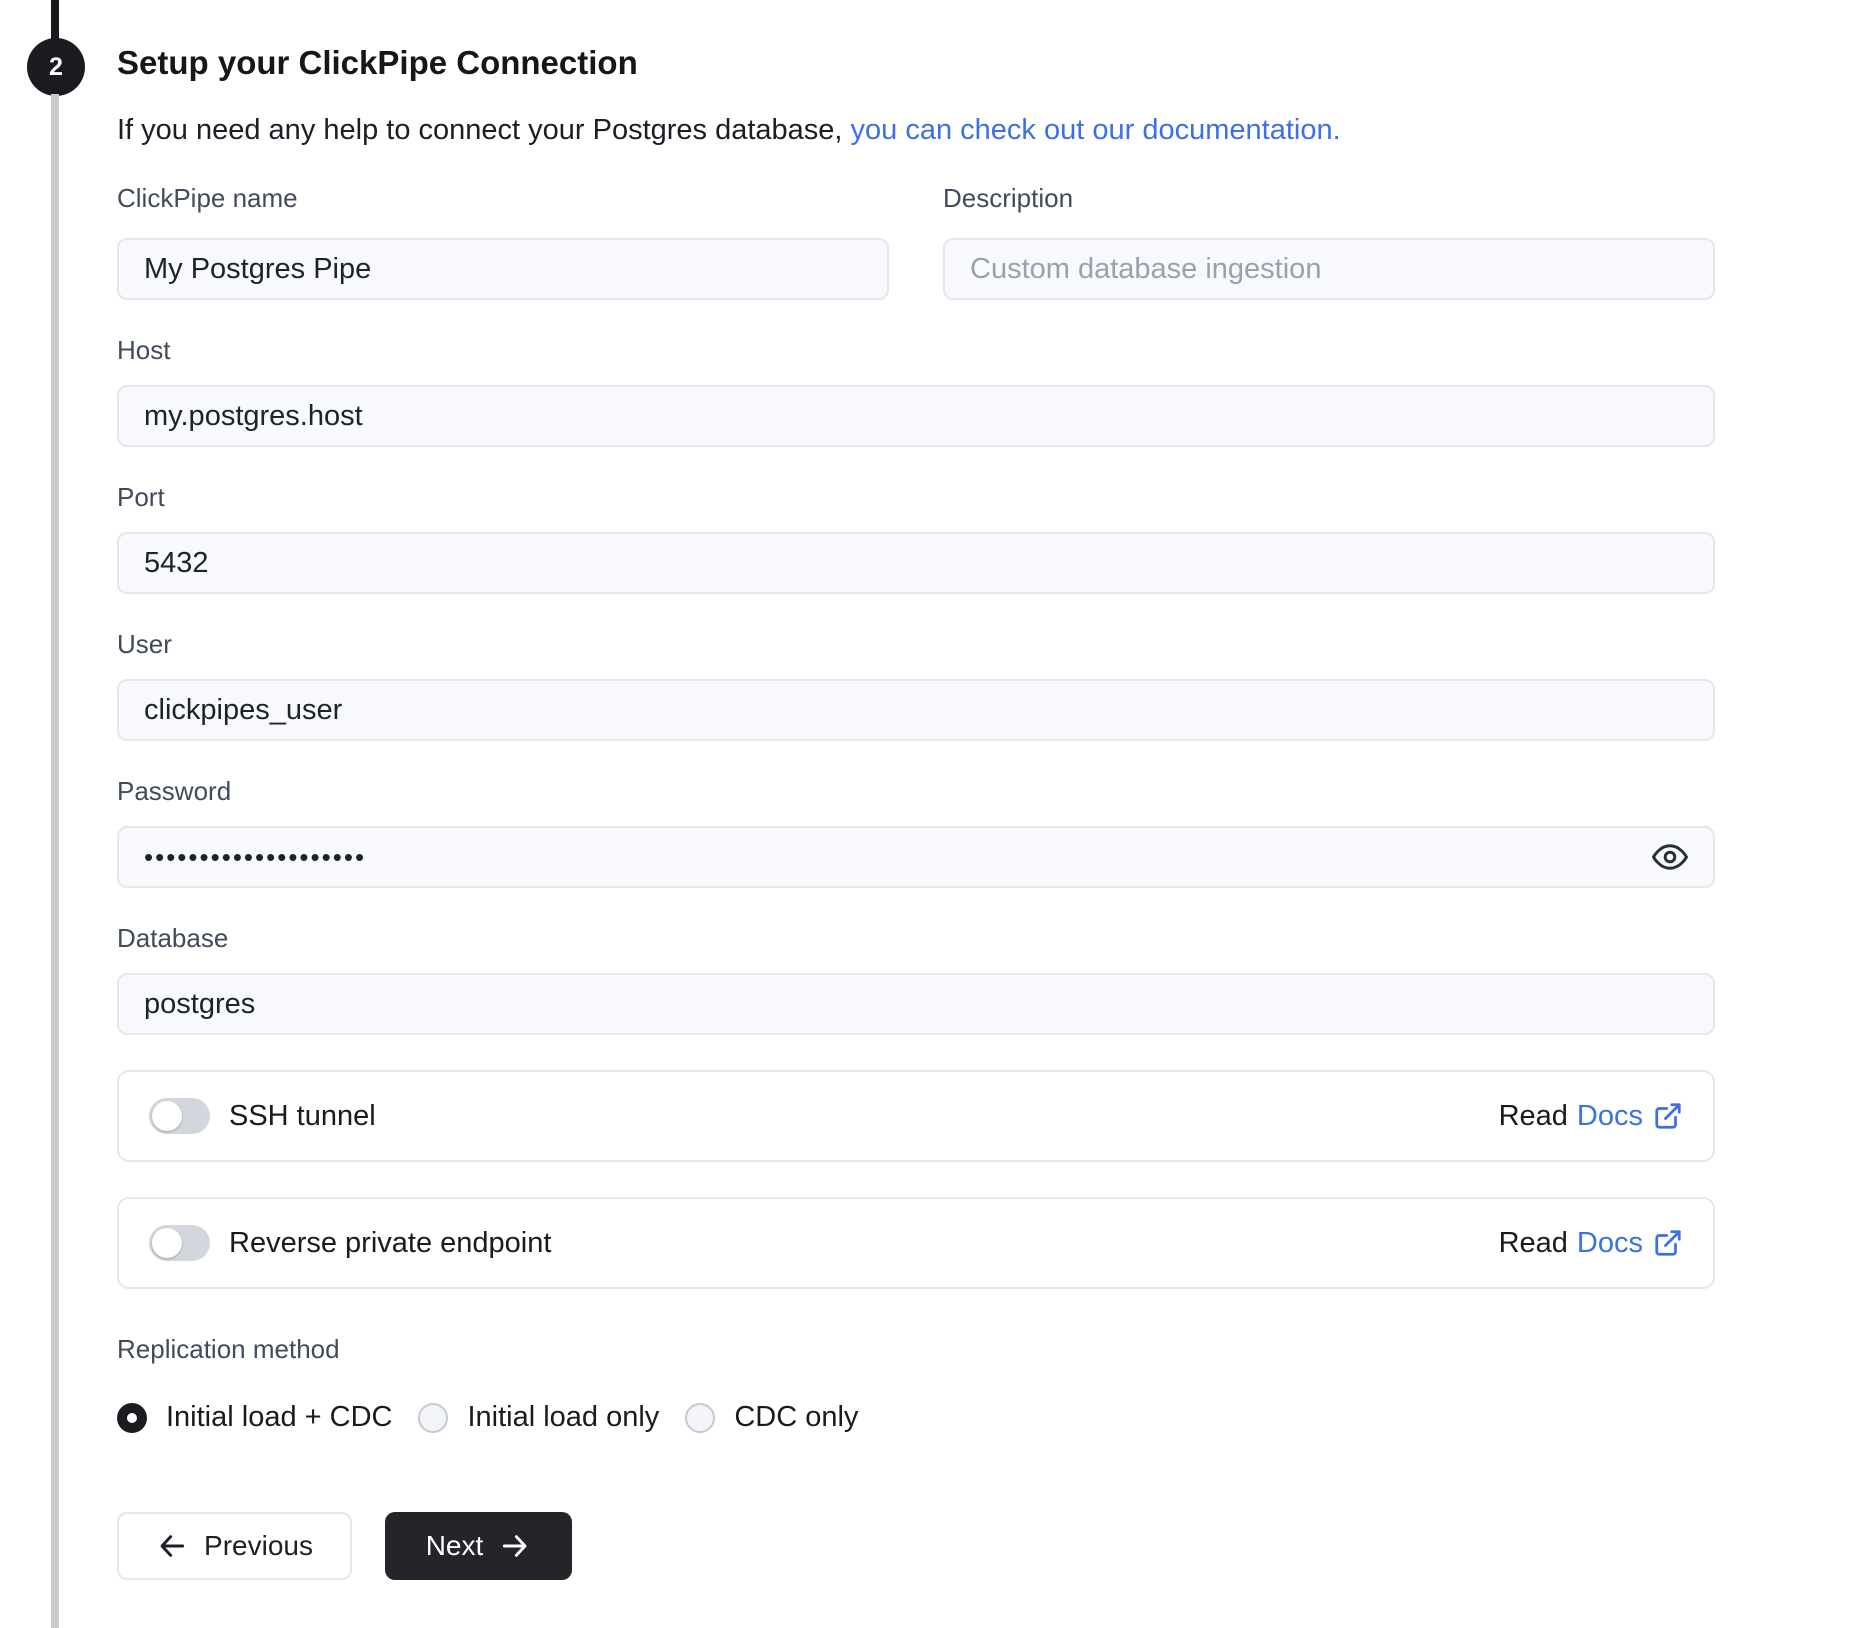 The width and height of the screenshot is (1862, 1628). I want to click on reveal-password-button, so click(1670, 857).